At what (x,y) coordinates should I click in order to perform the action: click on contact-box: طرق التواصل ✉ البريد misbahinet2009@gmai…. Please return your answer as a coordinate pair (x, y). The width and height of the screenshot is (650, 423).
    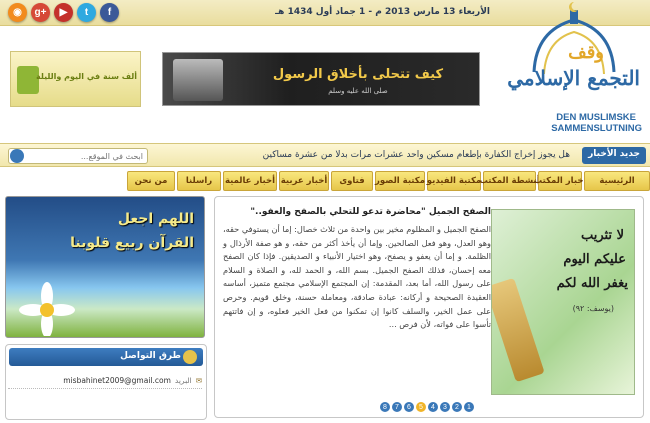
    Looking at the image, I should click on (106, 382).